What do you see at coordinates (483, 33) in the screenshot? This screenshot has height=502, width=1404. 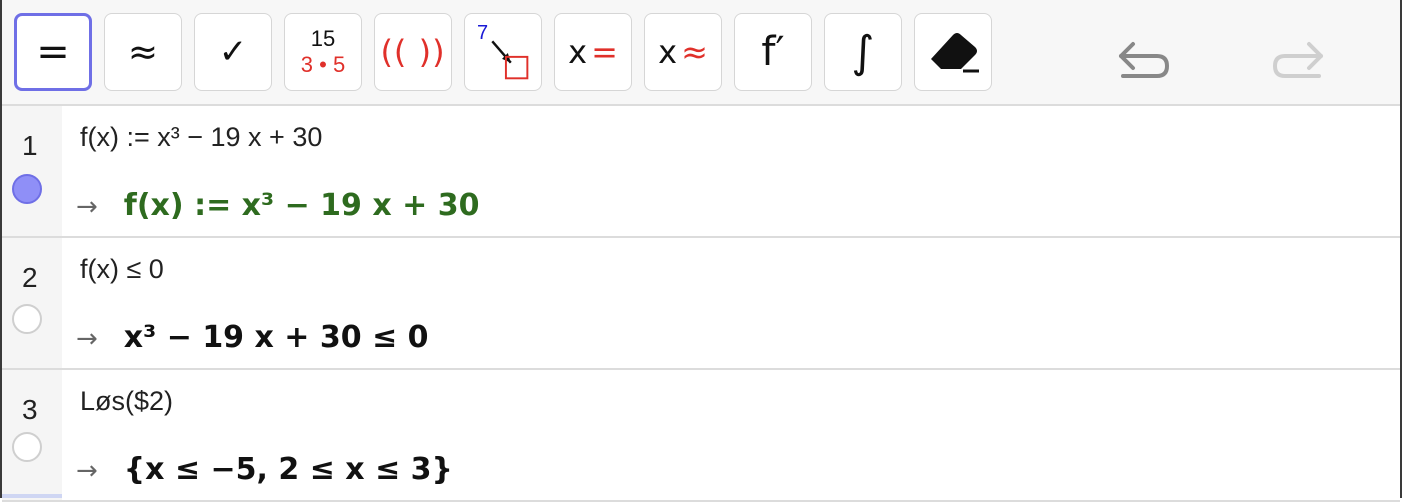 I see `substitute-sup: 7` at bounding box center [483, 33].